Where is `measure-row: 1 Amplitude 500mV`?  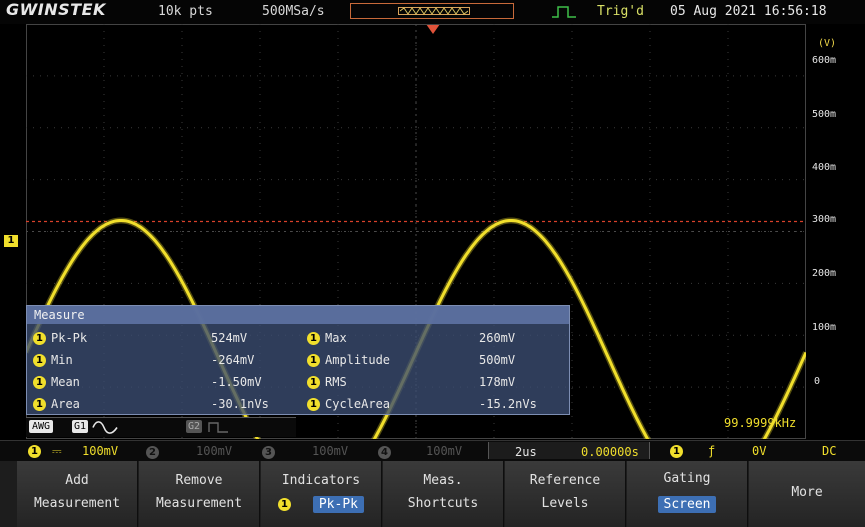 measure-row: 1 Amplitude 500mV is located at coordinates (437, 360).